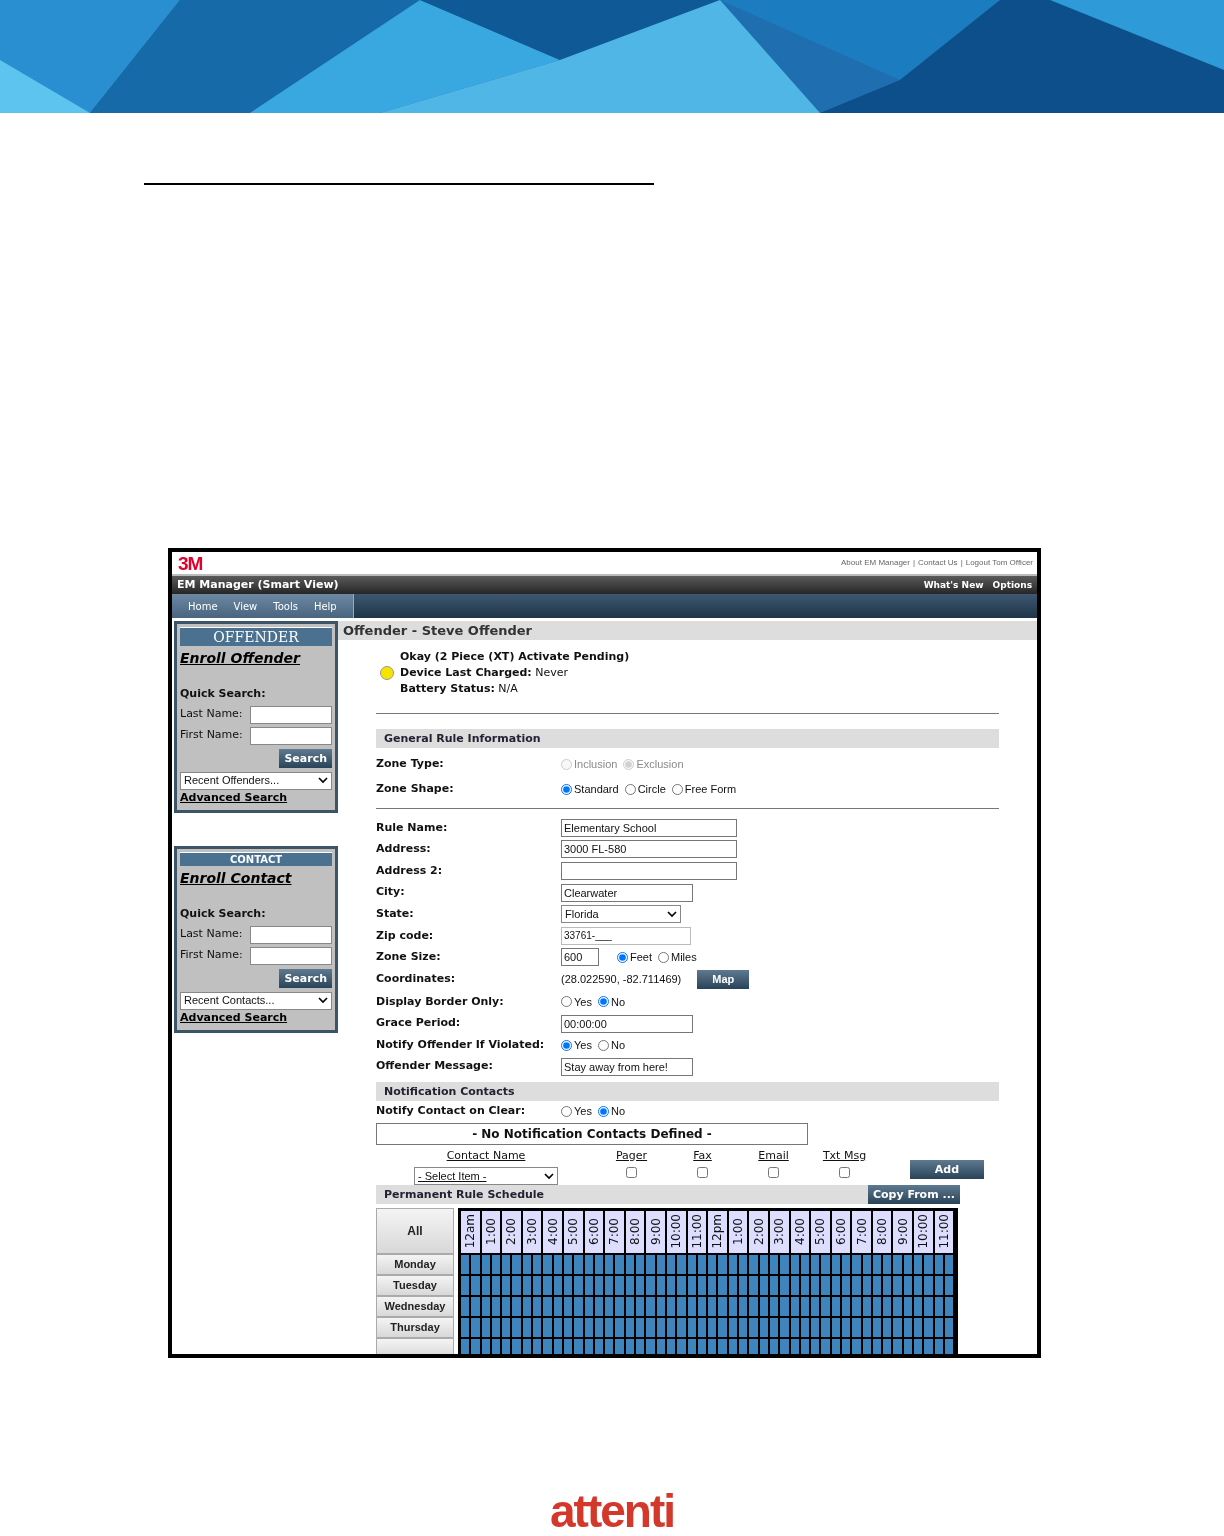 The width and height of the screenshot is (1224, 1536). Describe the element at coordinates (245, 606) in the screenshot. I see `menu-item: View` at that location.